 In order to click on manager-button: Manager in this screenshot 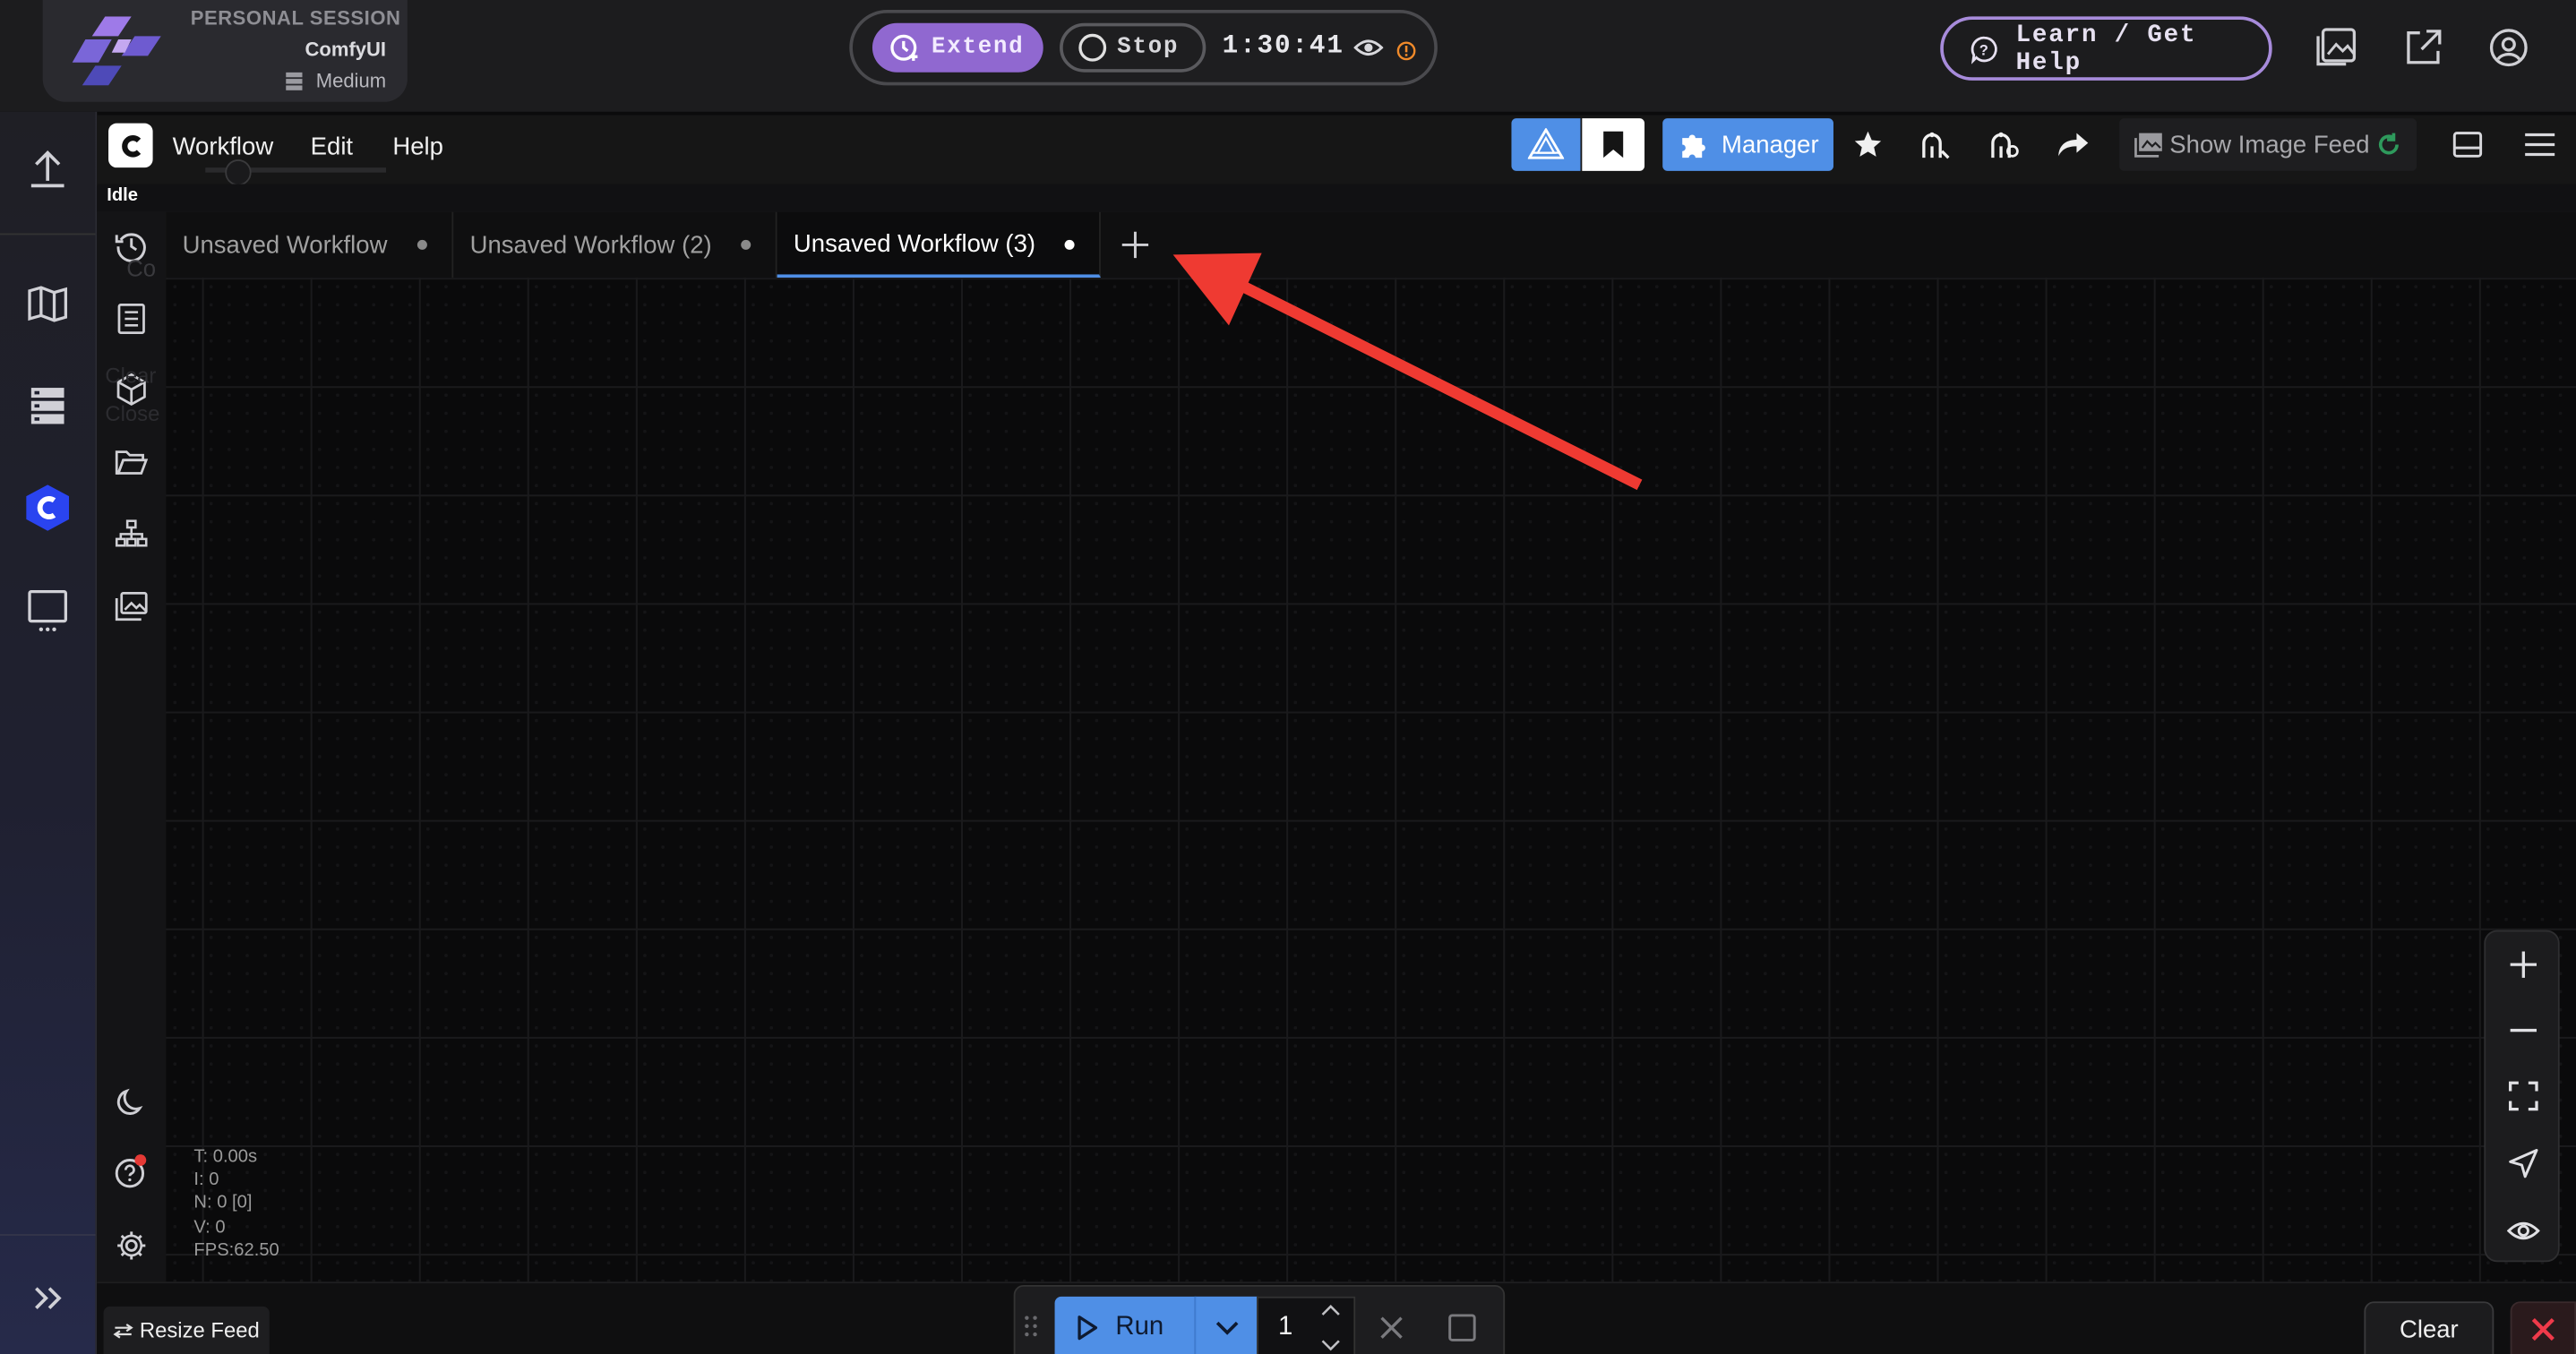, I will do `click(1747, 144)`.